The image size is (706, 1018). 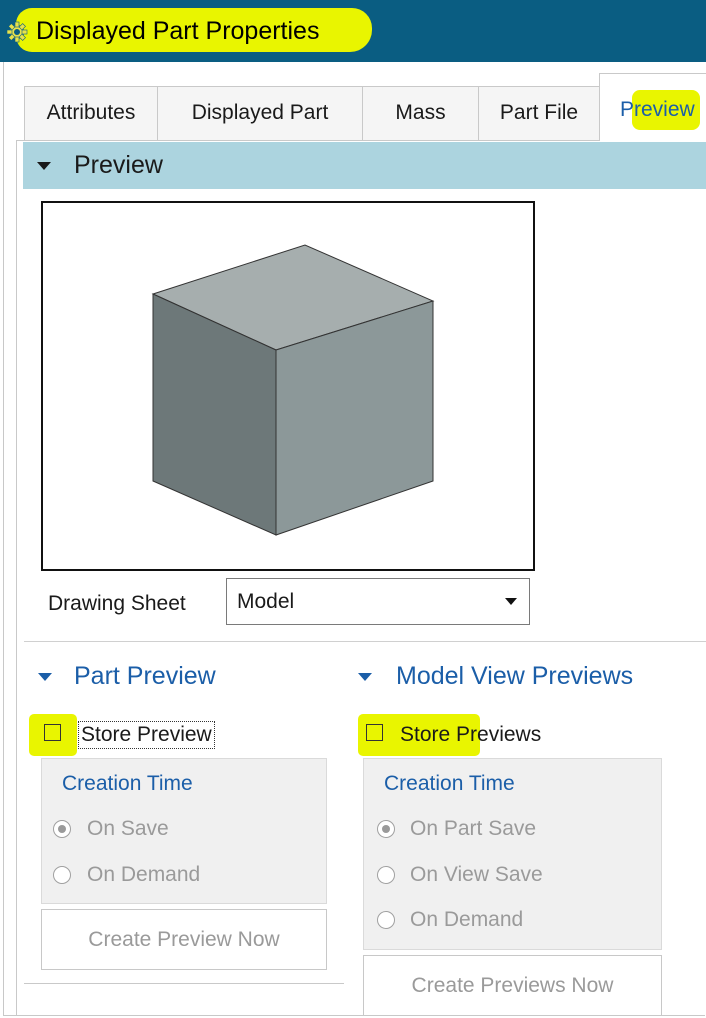 What do you see at coordinates (293, 390) in the screenshot?
I see `cube-preview` at bounding box center [293, 390].